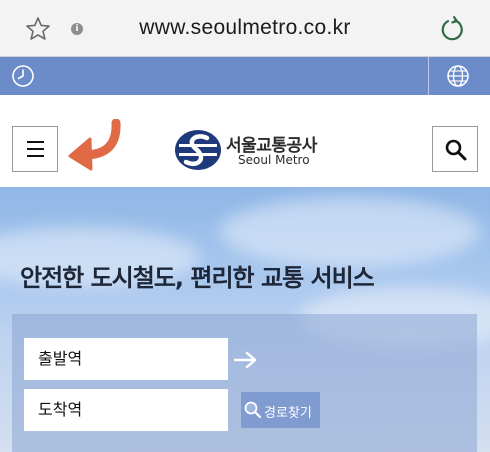 Image resolution: width=490 pixels, height=452 pixels. What do you see at coordinates (94, 145) in the screenshot?
I see `curved-arrow-icon` at bounding box center [94, 145].